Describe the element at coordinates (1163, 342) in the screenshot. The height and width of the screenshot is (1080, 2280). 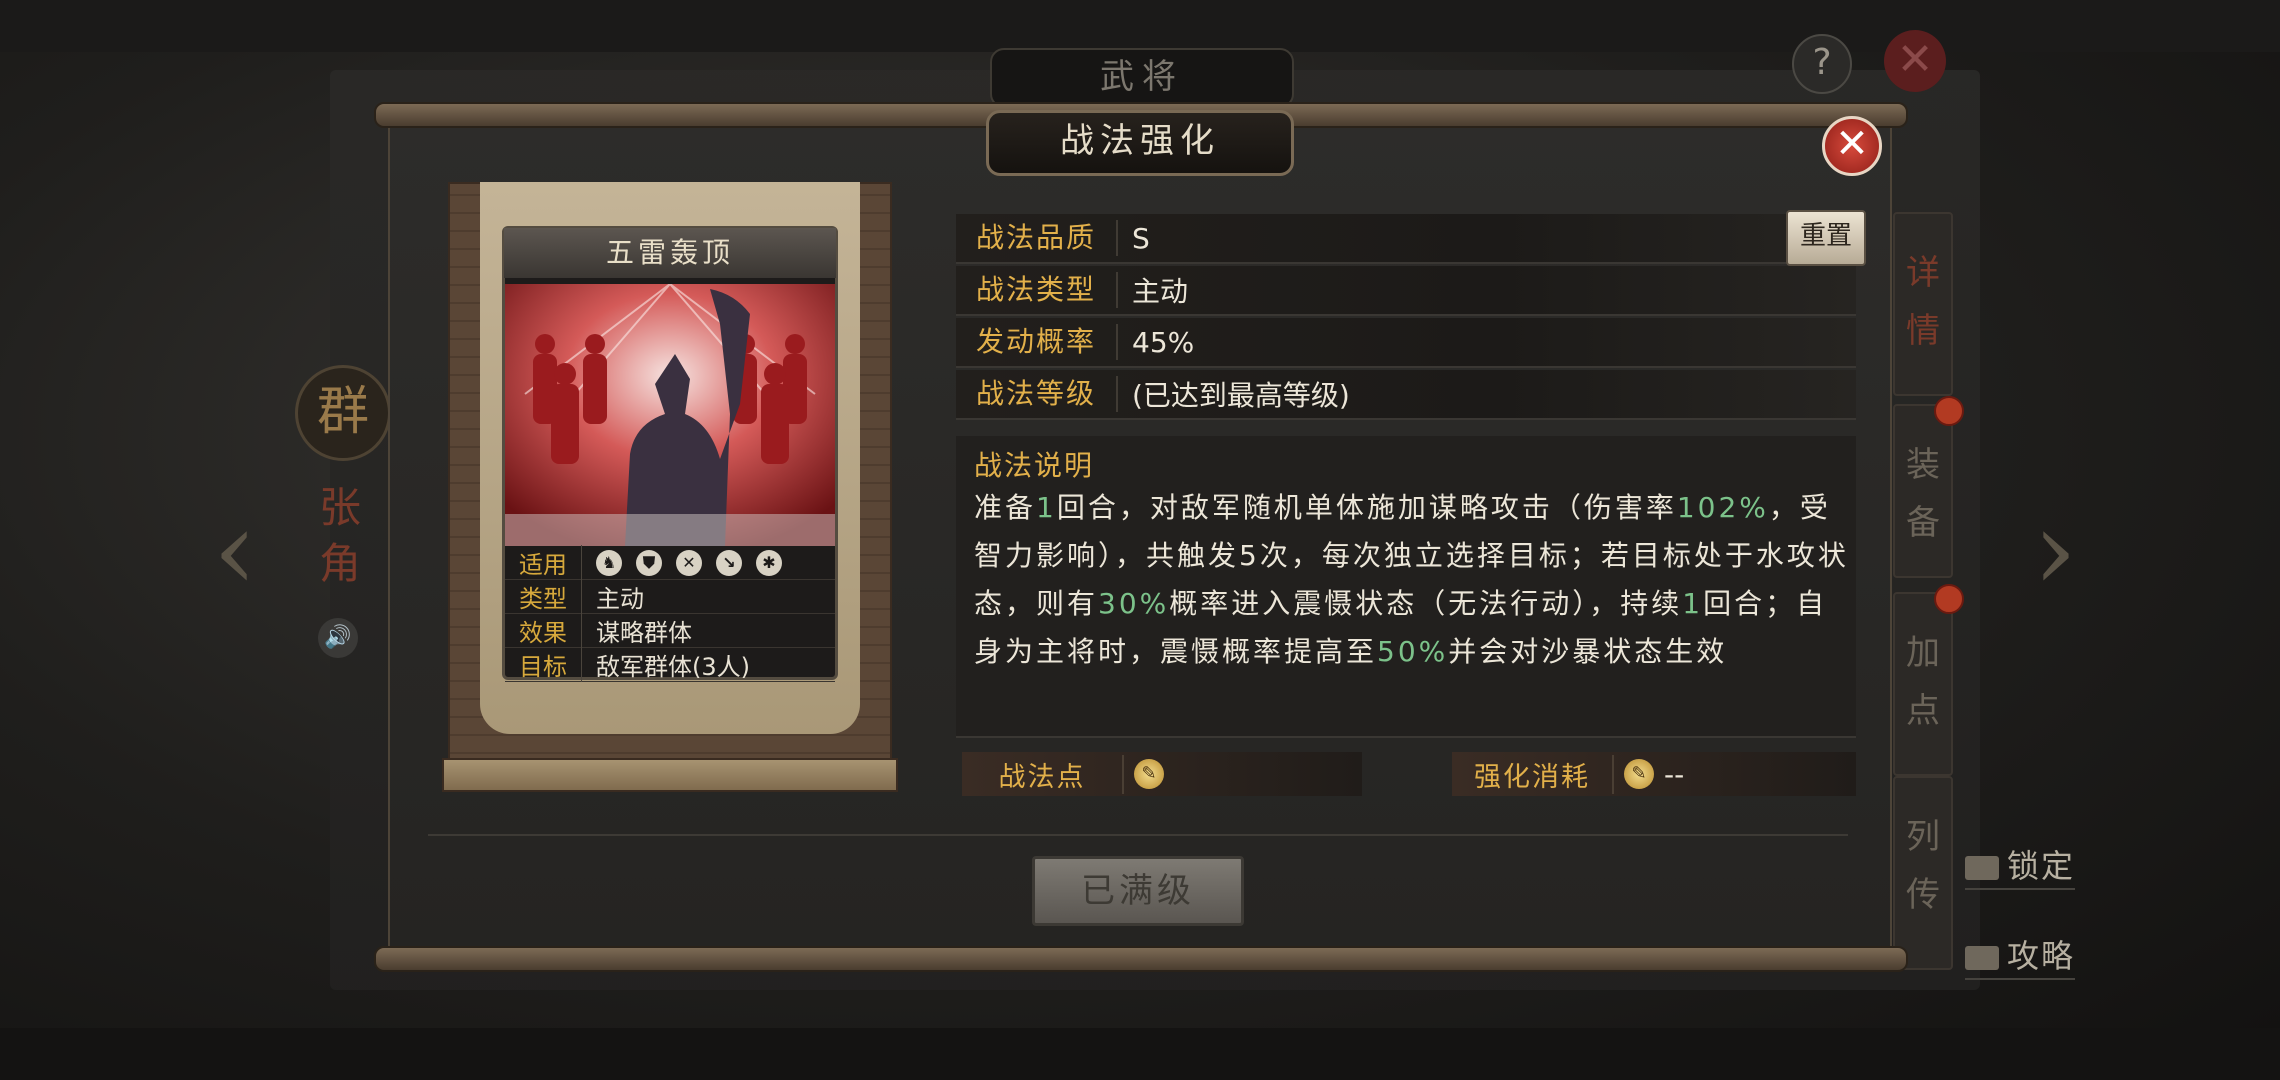
I see `rate-value: 45%` at that location.